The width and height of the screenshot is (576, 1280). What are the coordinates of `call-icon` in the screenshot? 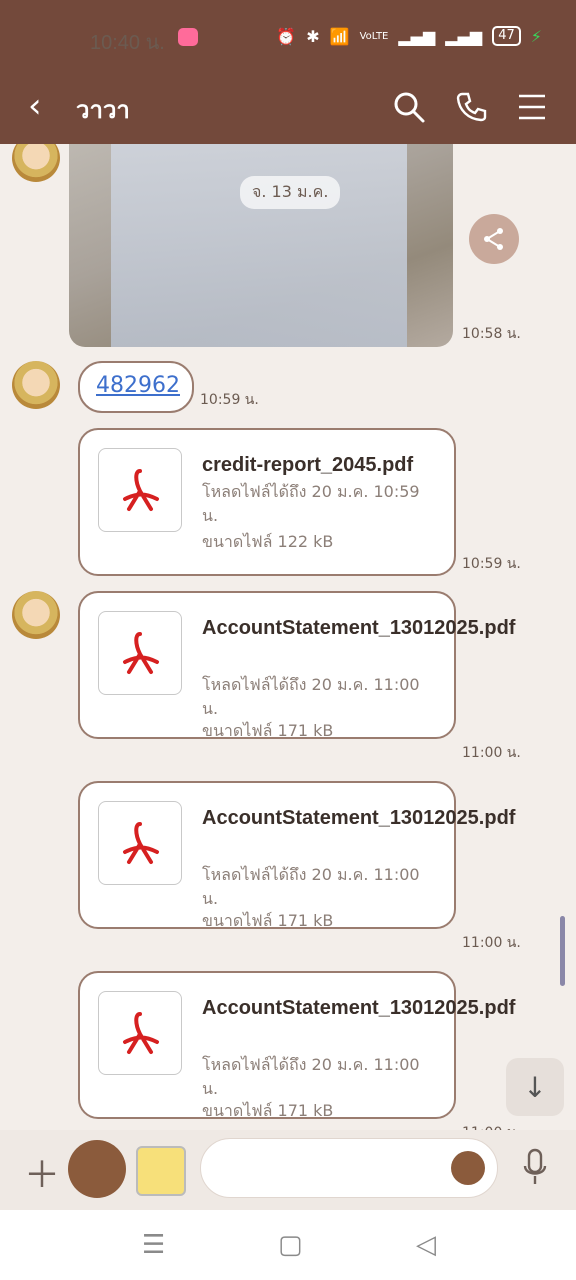 It's located at (471, 107).